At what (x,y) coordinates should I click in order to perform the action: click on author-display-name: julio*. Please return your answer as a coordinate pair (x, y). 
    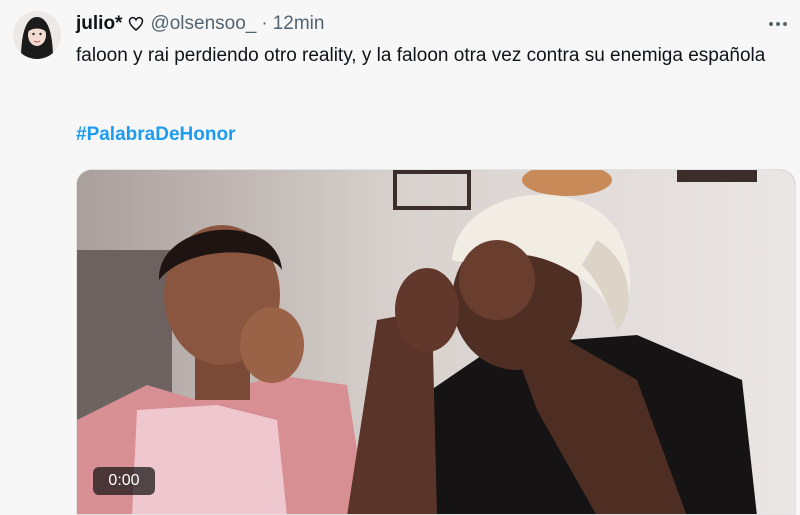
    Looking at the image, I should click on (99, 24).